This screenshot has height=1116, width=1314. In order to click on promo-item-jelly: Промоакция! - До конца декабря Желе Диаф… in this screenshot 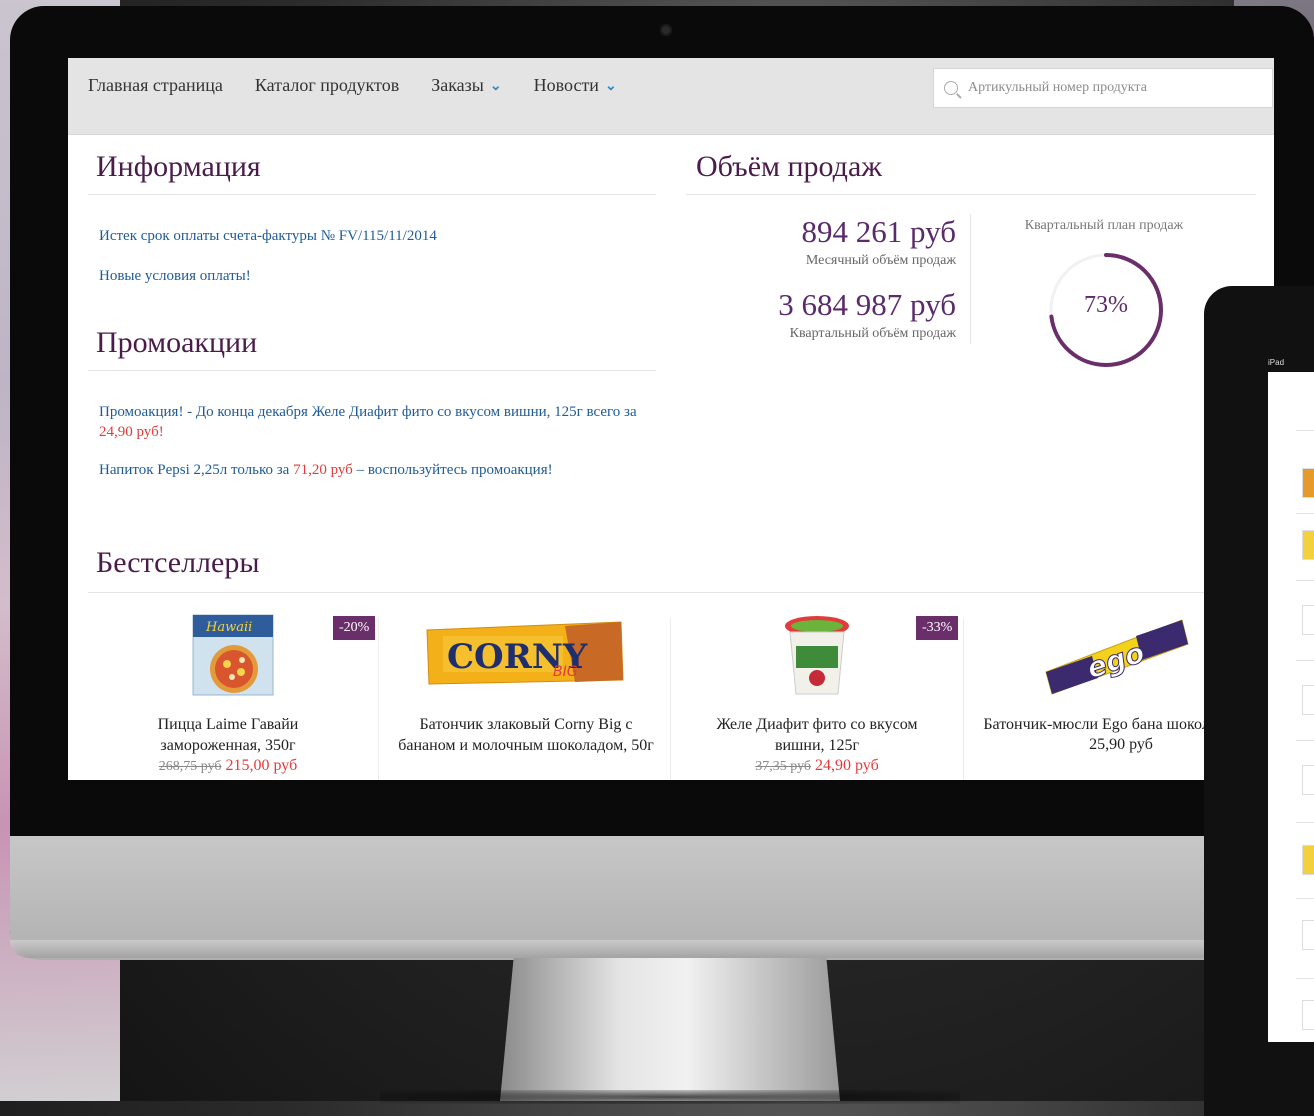, I will do `click(369, 422)`.